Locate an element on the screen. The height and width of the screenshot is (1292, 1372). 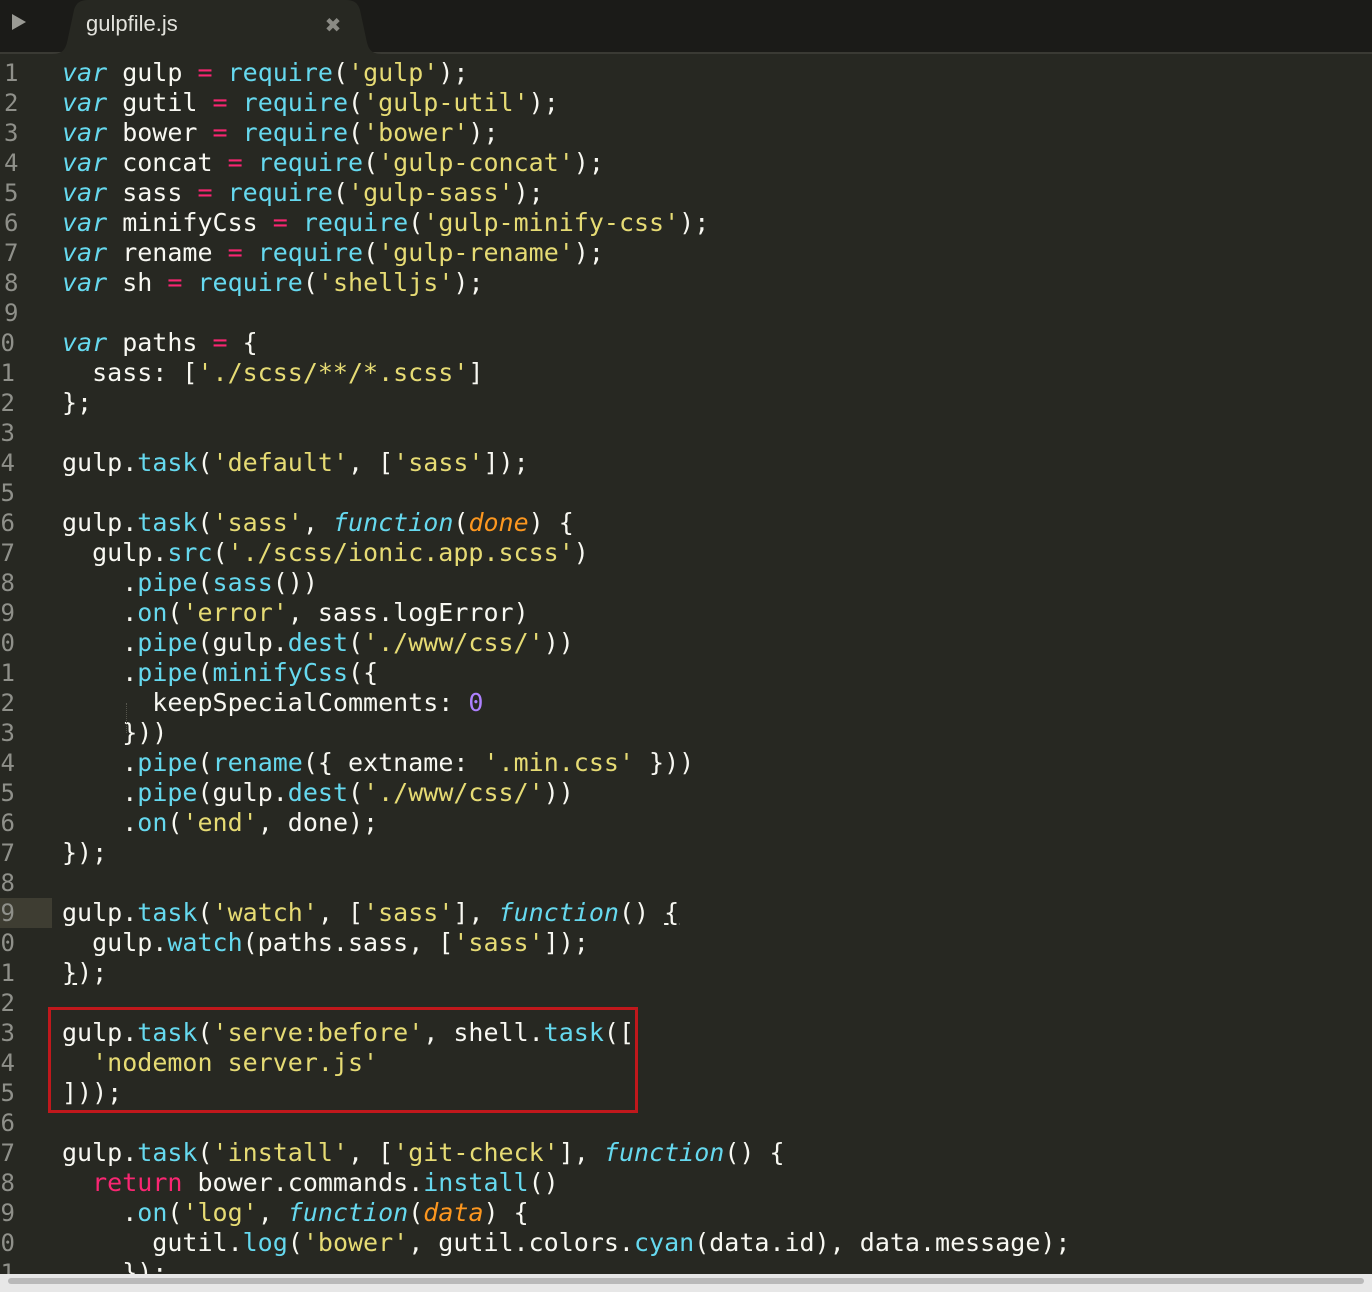
code-line: 5 var sass = require('gulp-sass'); is located at coordinates (686, 193).